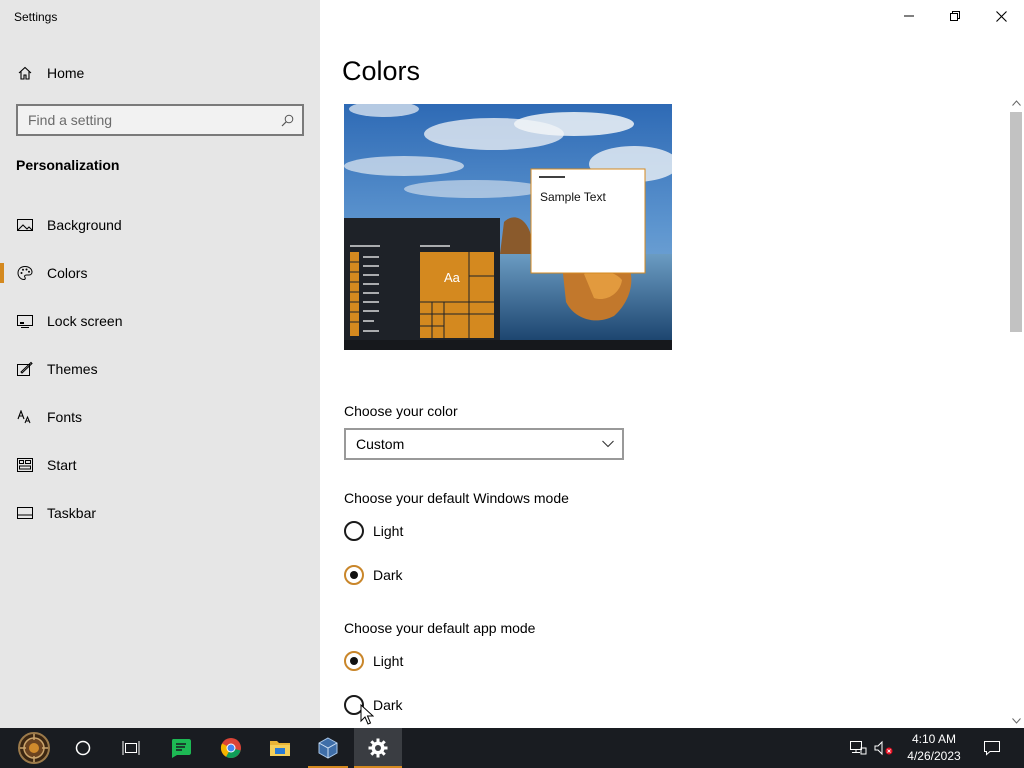 The height and width of the screenshot is (768, 1024). I want to click on taskbar-clock: 4:10 AM 4/26/2023, so click(934, 748).